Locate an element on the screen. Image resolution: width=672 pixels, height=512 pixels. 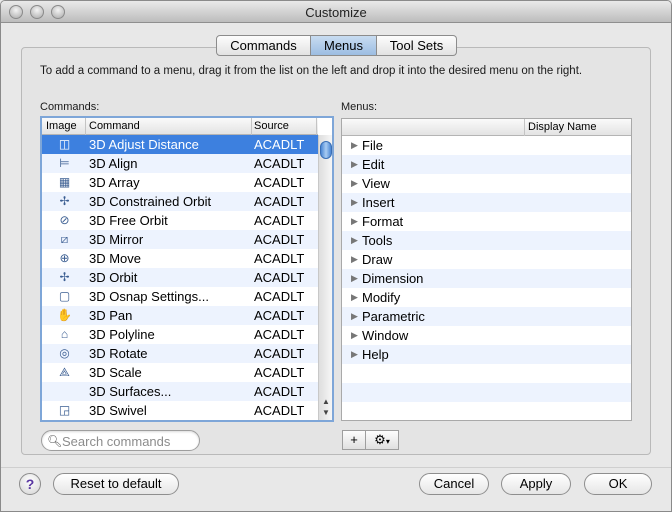
menu-item: ▶ Parametric is located at coordinates (486, 316).